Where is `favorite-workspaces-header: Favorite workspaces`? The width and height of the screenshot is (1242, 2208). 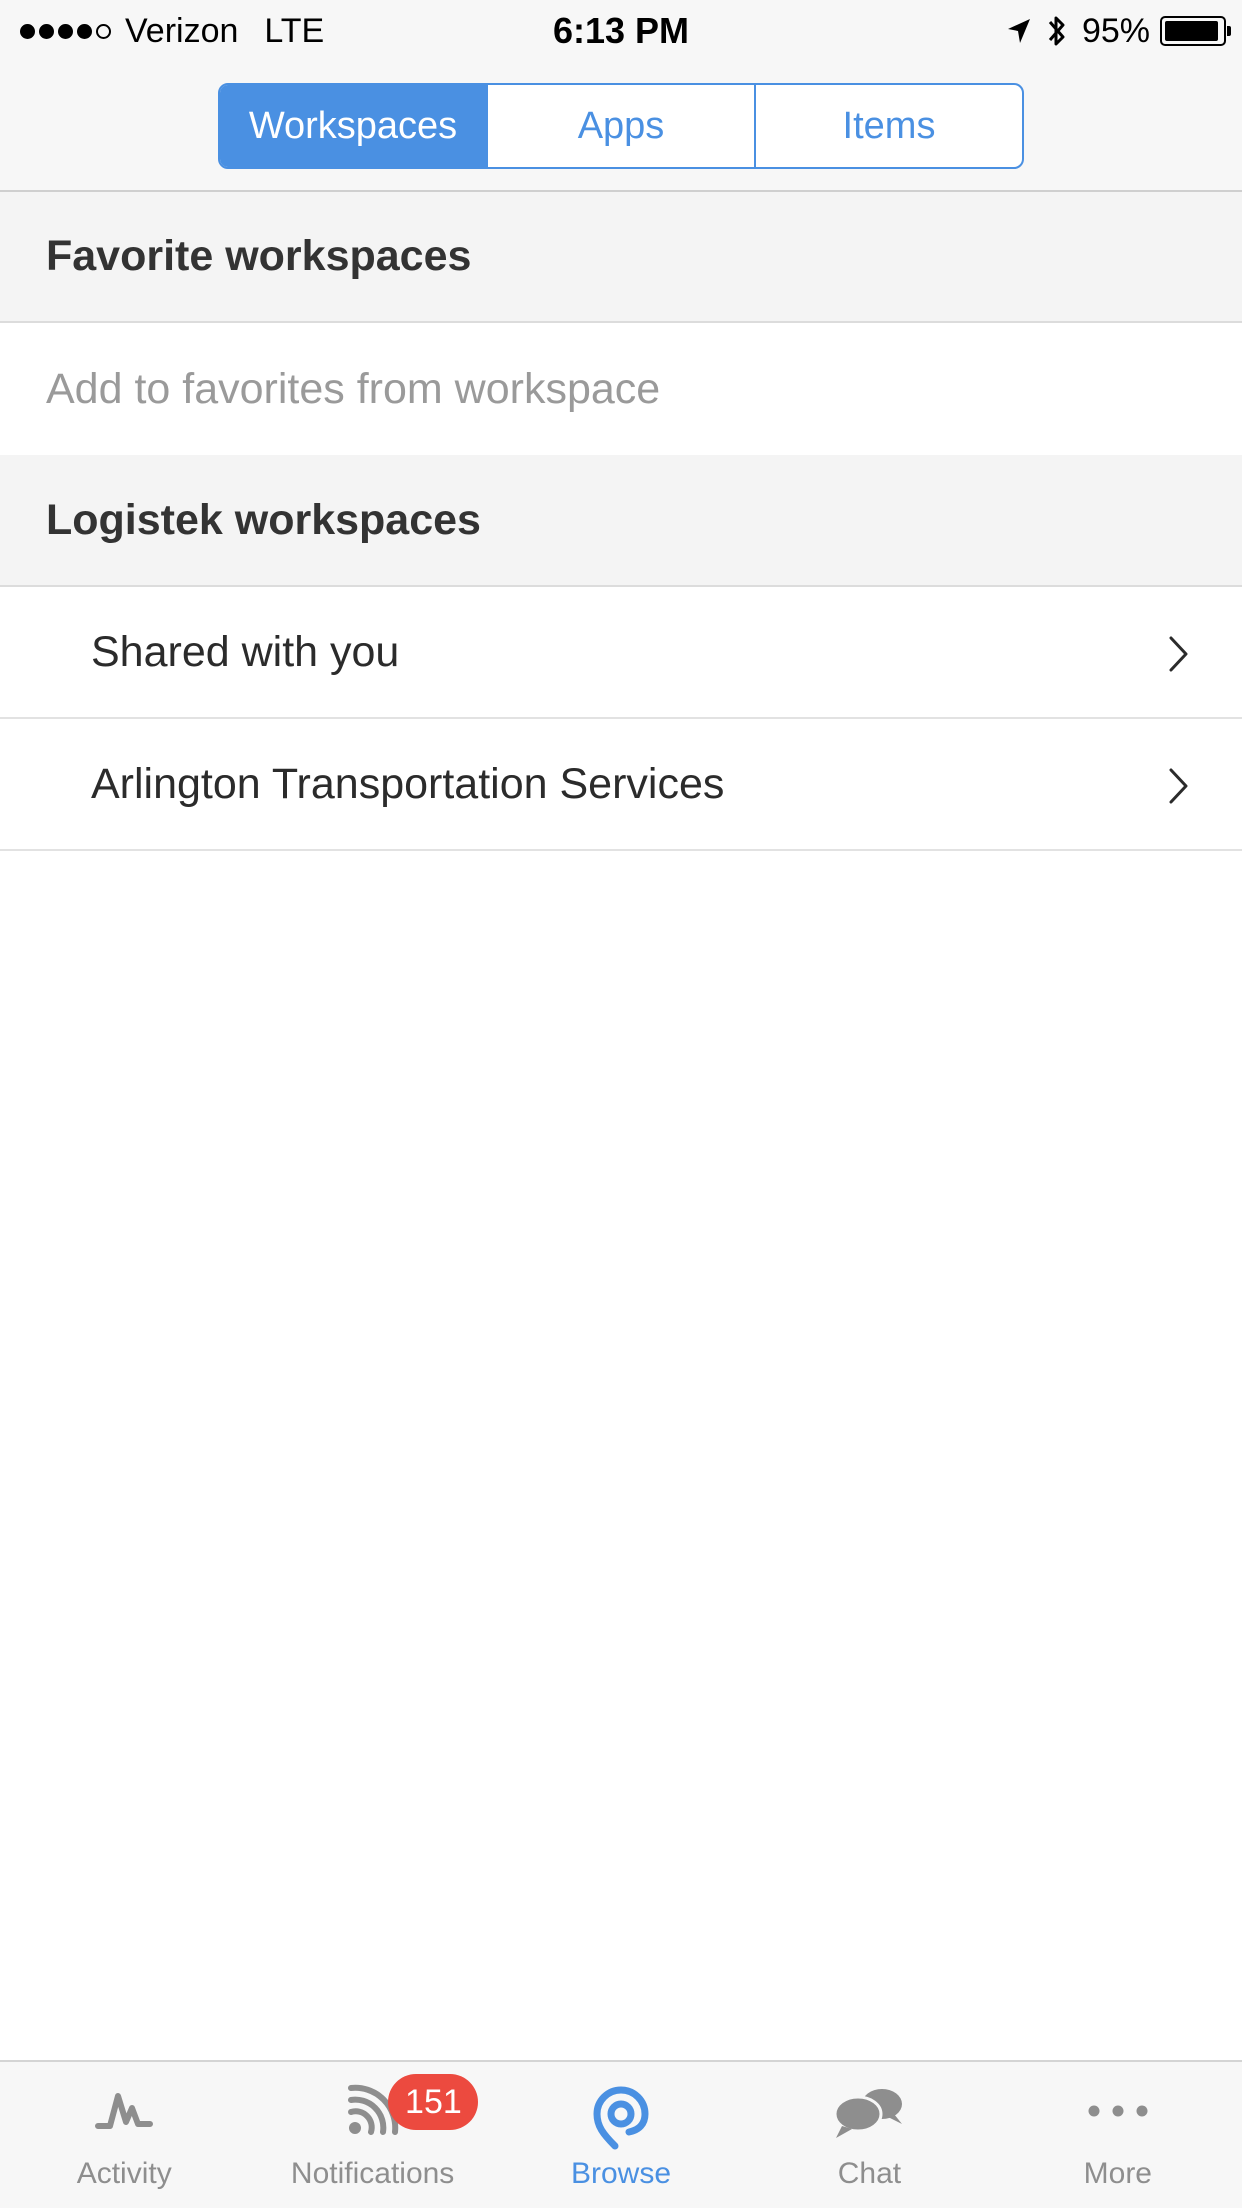
favorite-workspaces-header: Favorite workspaces is located at coordinates (621, 257).